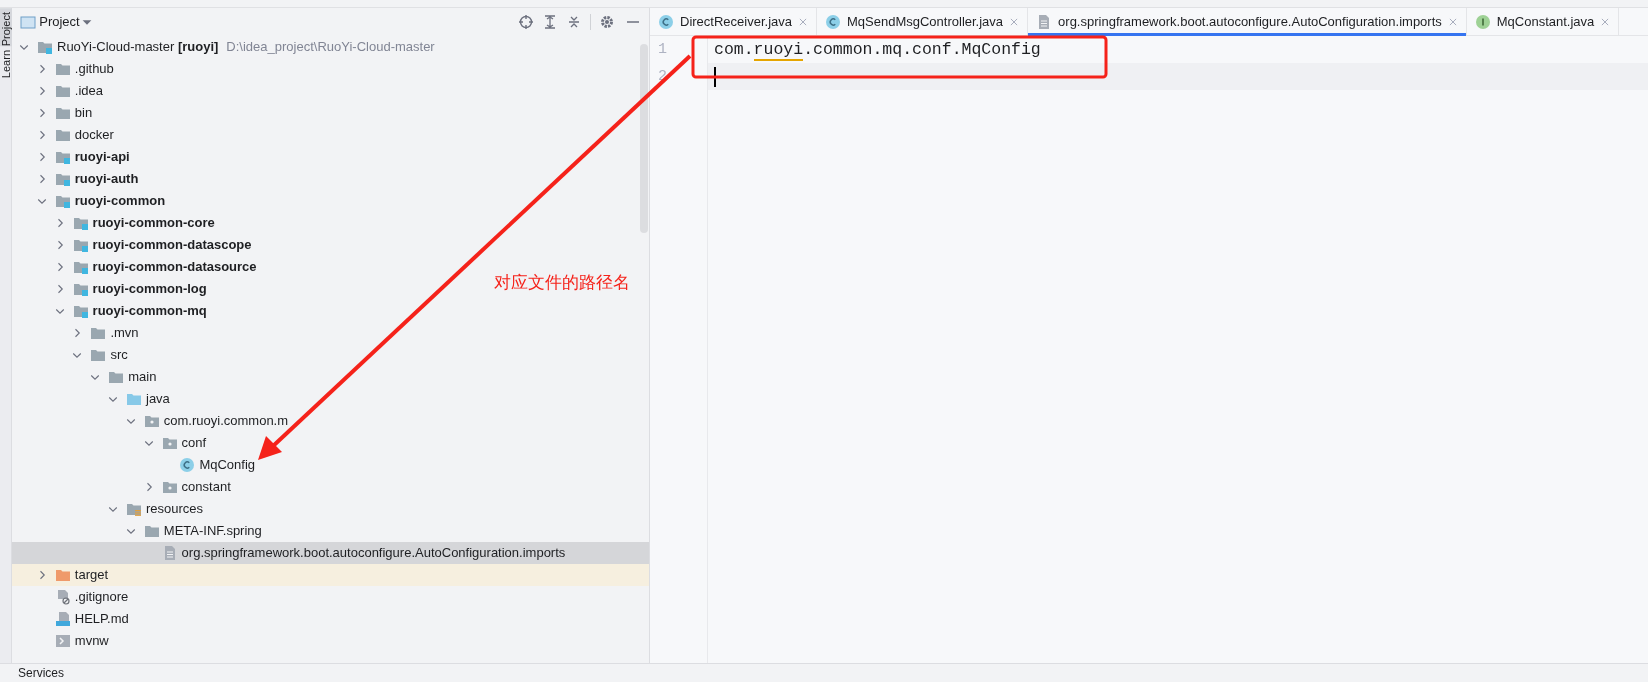 The width and height of the screenshot is (1648, 682). What do you see at coordinates (172, 245) in the screenshot?
I see `item-label: ruoyi-common-datascope` at bounding box center [172, 245].